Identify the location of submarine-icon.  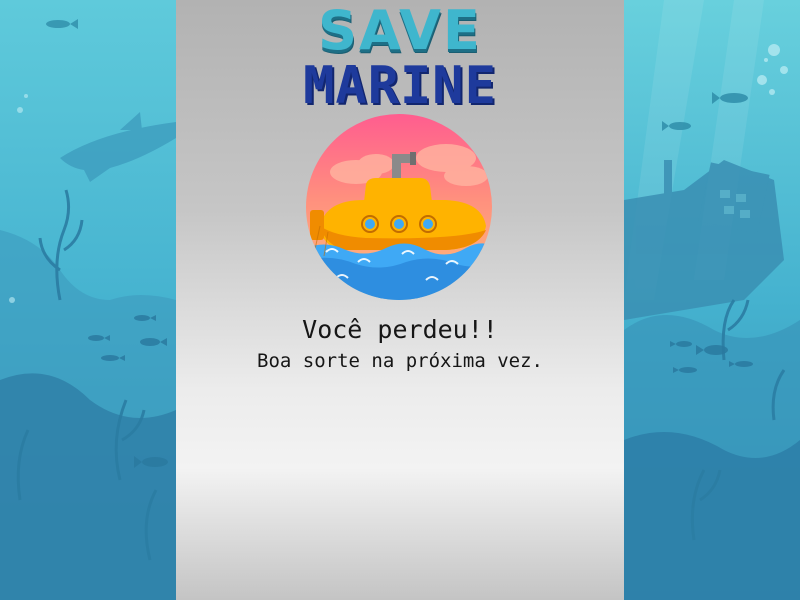
(399, 207).